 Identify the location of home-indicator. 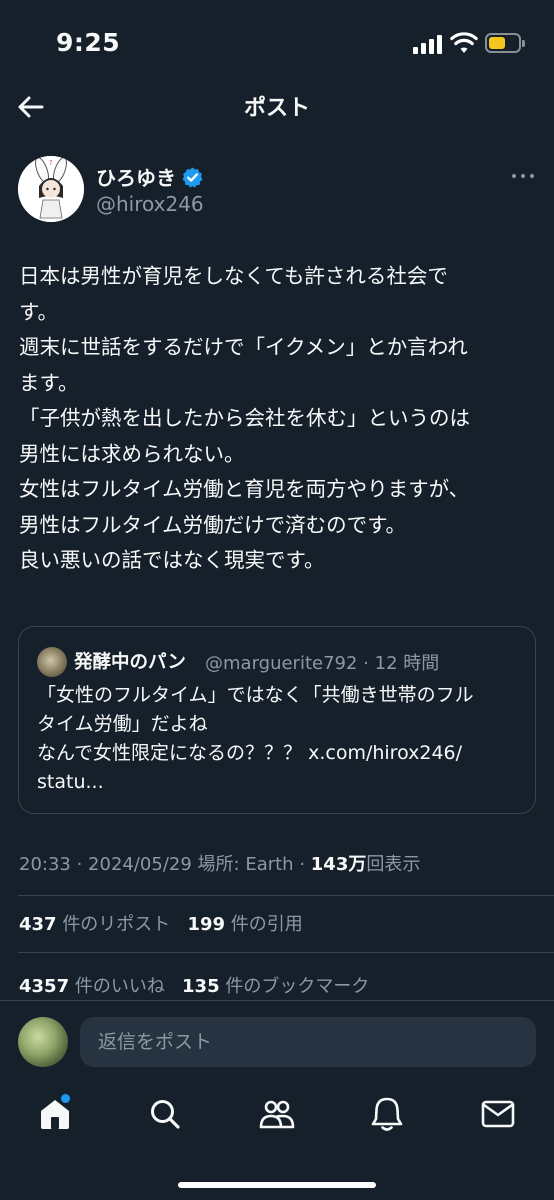
(277, 1185).